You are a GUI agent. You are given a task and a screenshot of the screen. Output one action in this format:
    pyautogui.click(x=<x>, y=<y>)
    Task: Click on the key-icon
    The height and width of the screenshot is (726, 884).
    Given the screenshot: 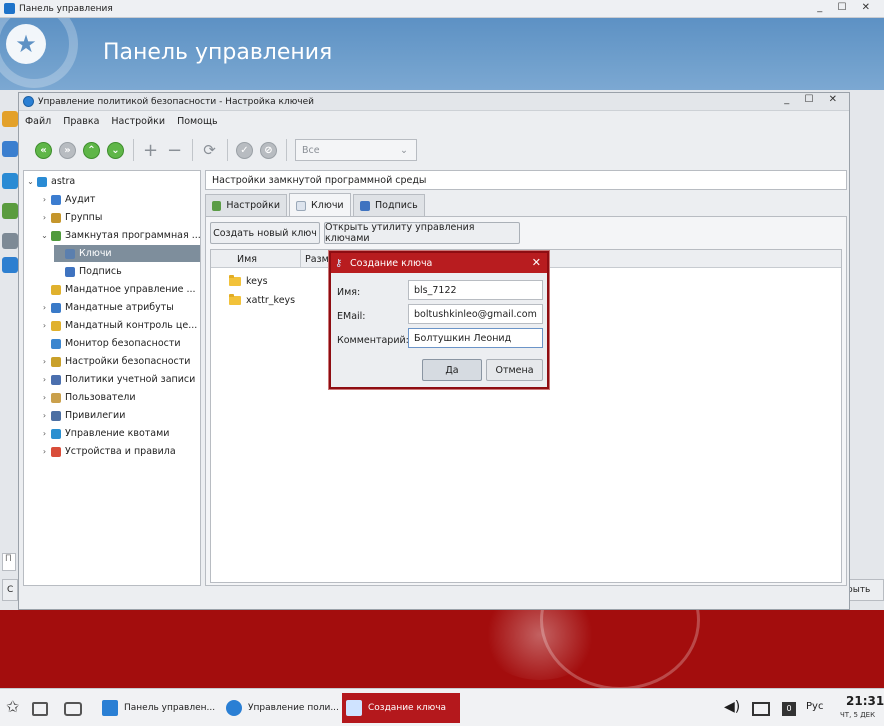 What is the action you would take?
    pyautogui.click(x=70, y=253)
    